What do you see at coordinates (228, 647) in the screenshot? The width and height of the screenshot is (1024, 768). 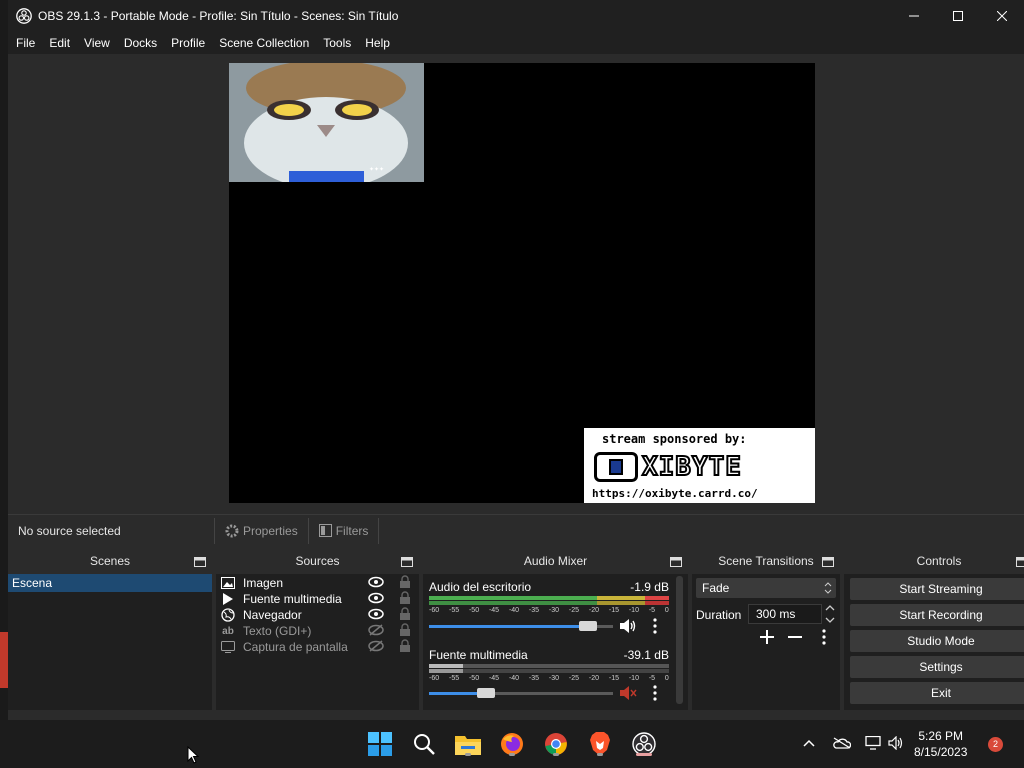 I see `monitor-icon` at bounding box center [228, 647].